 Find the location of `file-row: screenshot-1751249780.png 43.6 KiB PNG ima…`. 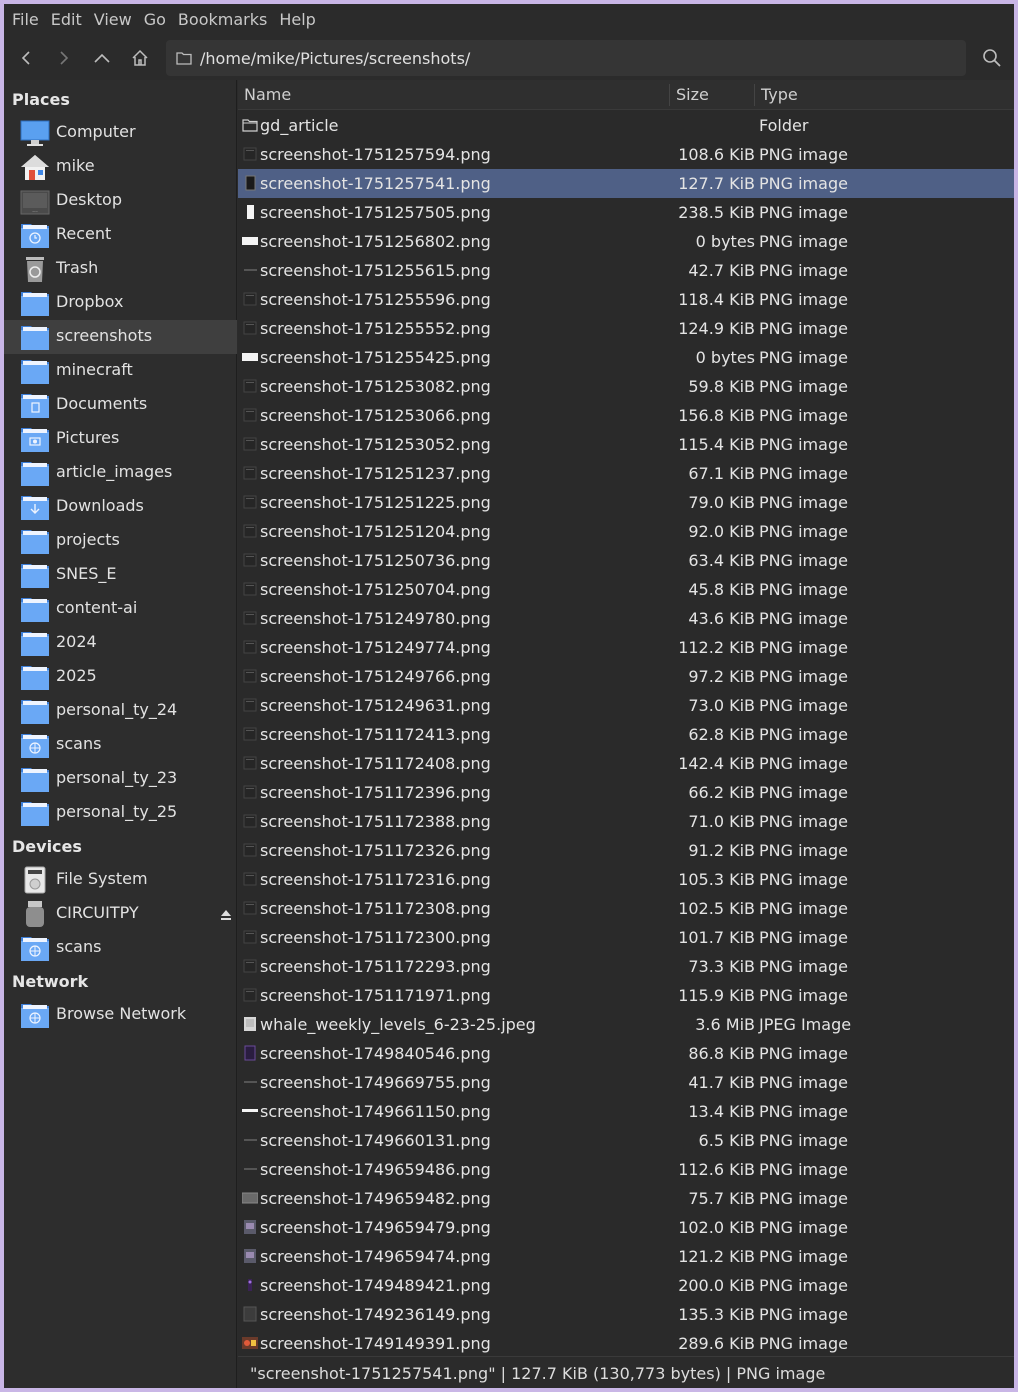

file-row: screenshot-1751249780.png 43.6 KiB PNG ima… is located at coordinates (626, 618).